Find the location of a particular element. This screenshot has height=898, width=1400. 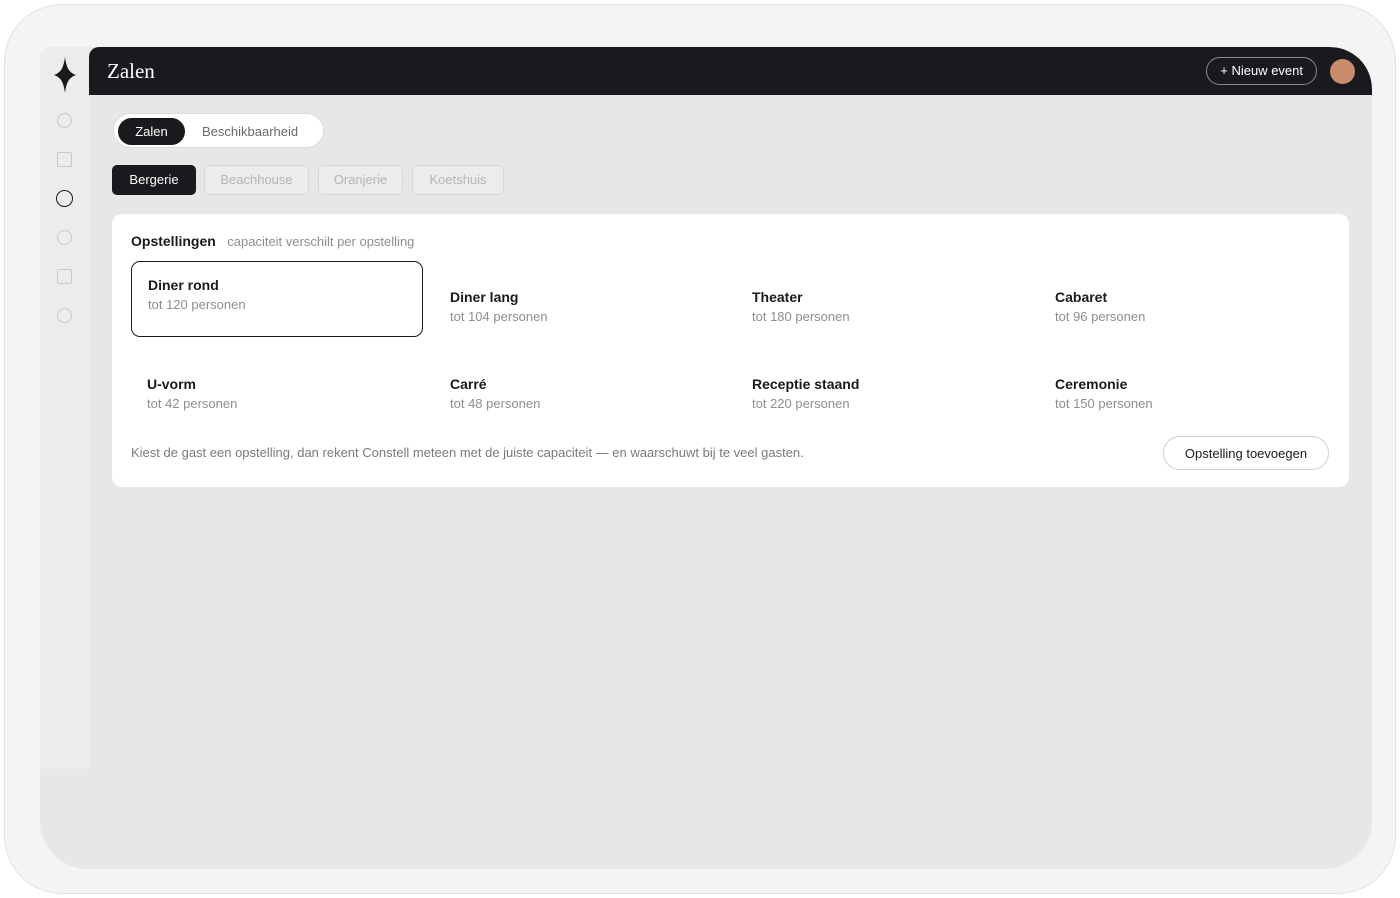

setup-option-ceremonie: Ceremonie tot 150 personen is located at coordinates (1185, 386).